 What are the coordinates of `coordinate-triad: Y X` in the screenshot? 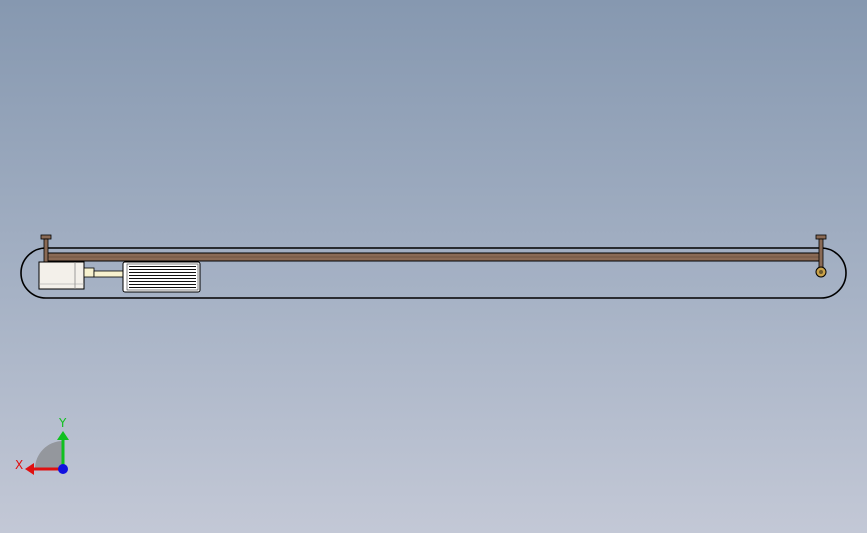 It's located at (42, 445).